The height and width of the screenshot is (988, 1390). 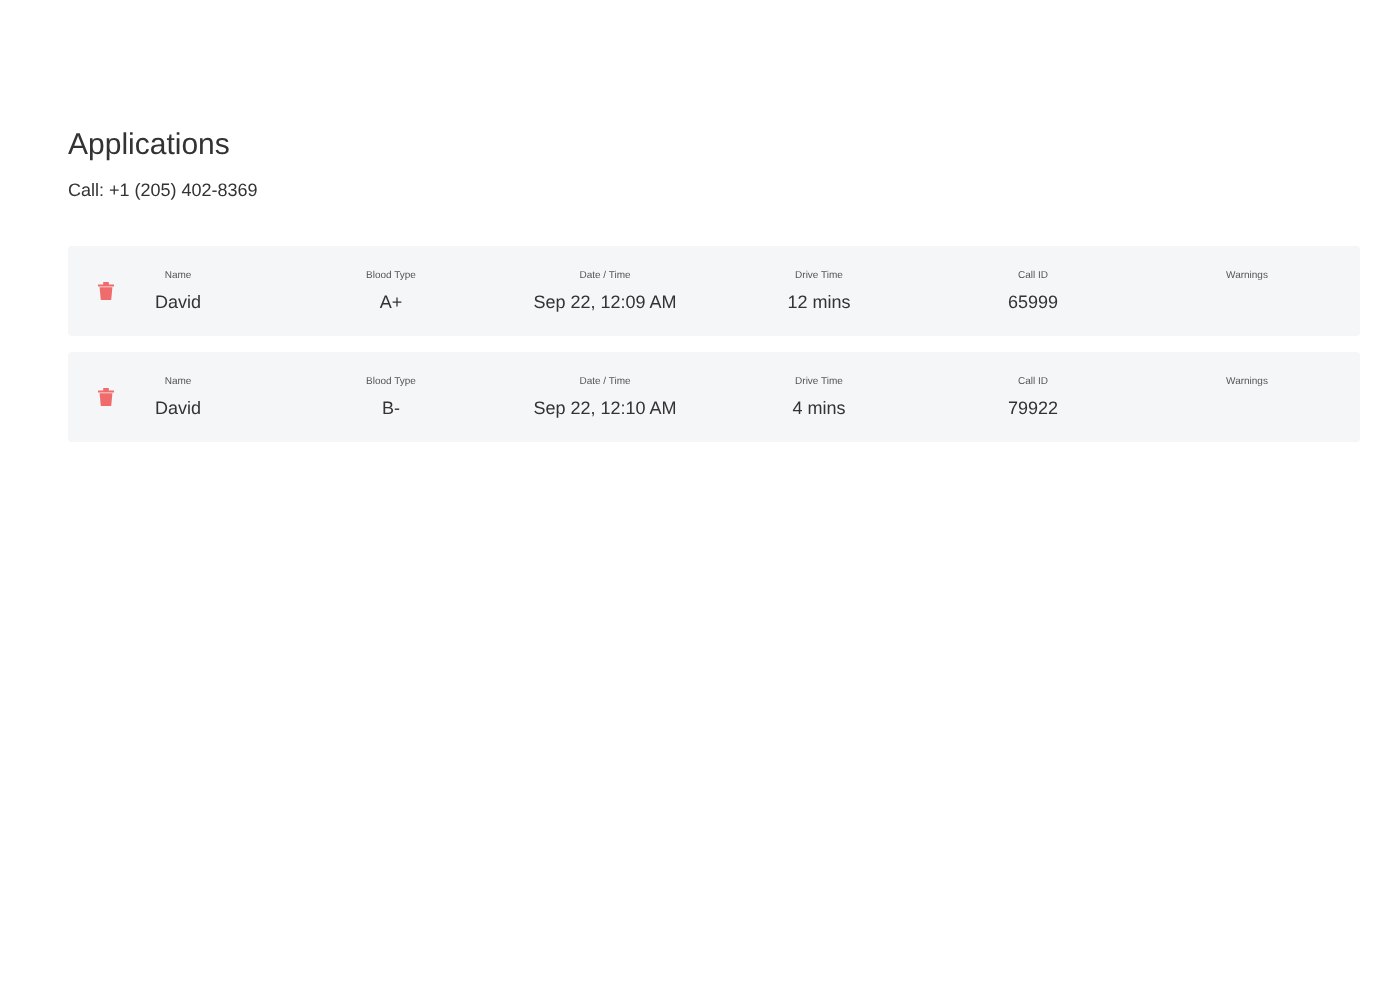 What do you see at coordinates (1033, 407) in the screenshot?
I see `field-value: 79922` at bounding box center [1033, 407].